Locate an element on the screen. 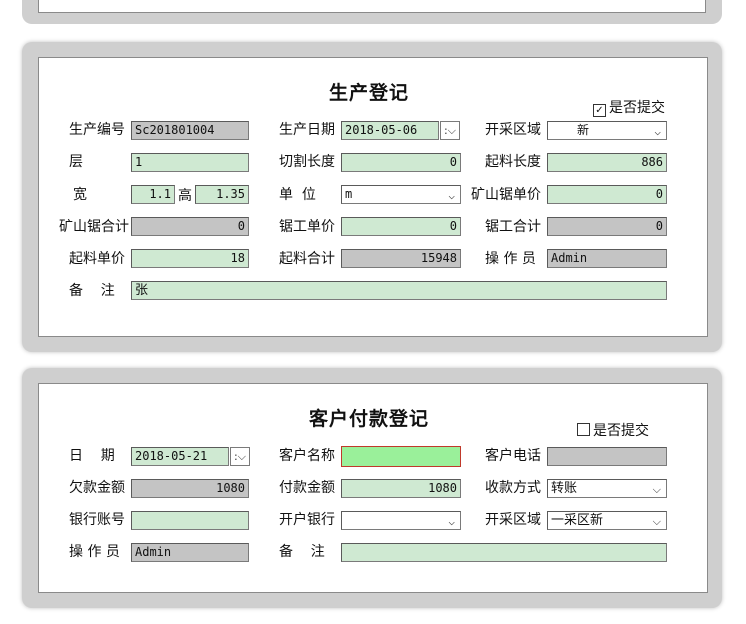 The image size is (746, 624). lift-length-field: 886 is located at coordinates (607, 162).